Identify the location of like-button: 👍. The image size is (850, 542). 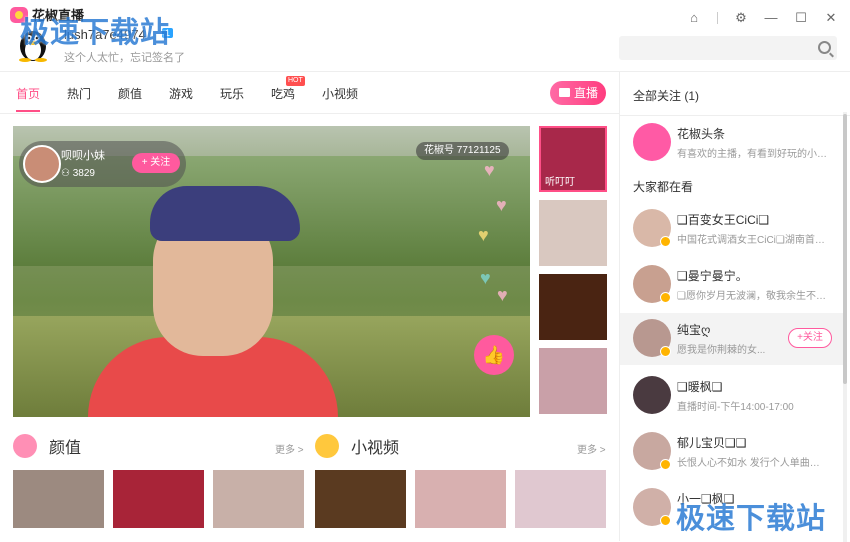
(494, 355).